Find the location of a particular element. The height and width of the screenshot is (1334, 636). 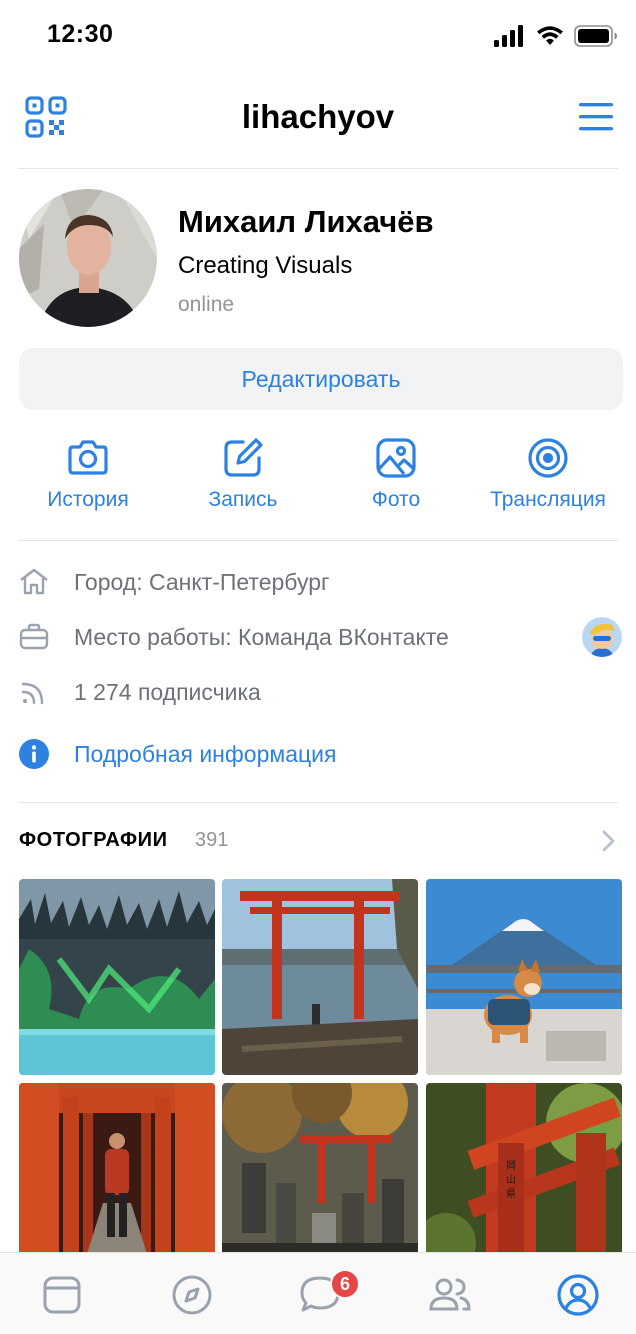

tab-profile is located at coordinates (578, 1295).